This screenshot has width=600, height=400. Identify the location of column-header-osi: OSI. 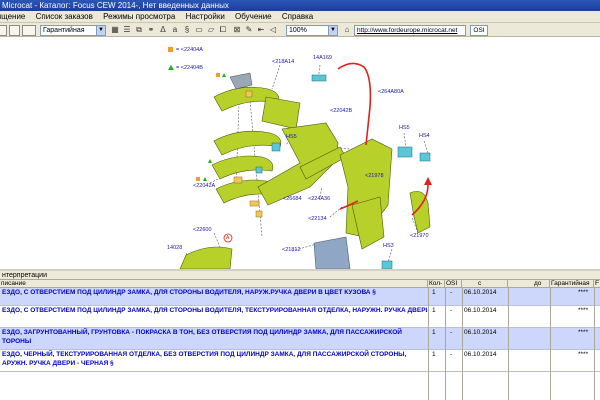
(453, 284).